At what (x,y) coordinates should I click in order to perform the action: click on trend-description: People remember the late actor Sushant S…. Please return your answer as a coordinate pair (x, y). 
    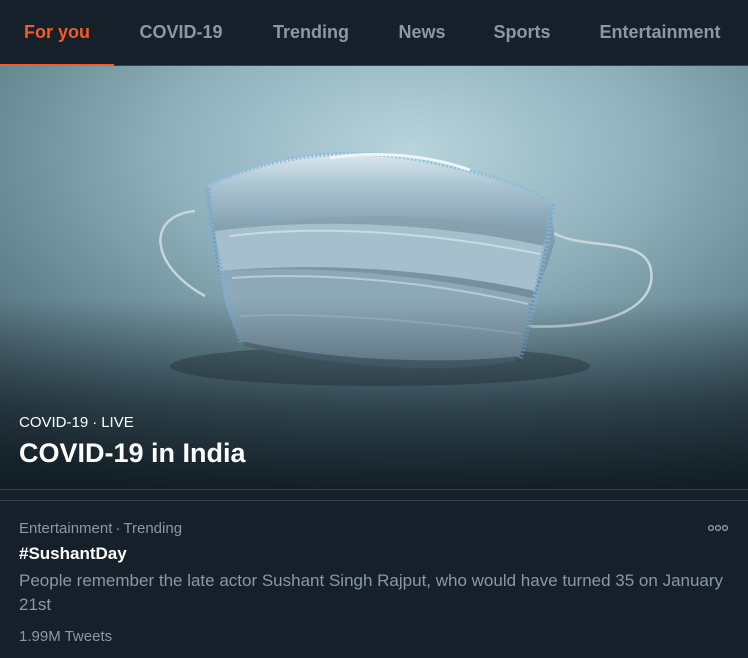
    Looking at the image, I should click on (371, 592).